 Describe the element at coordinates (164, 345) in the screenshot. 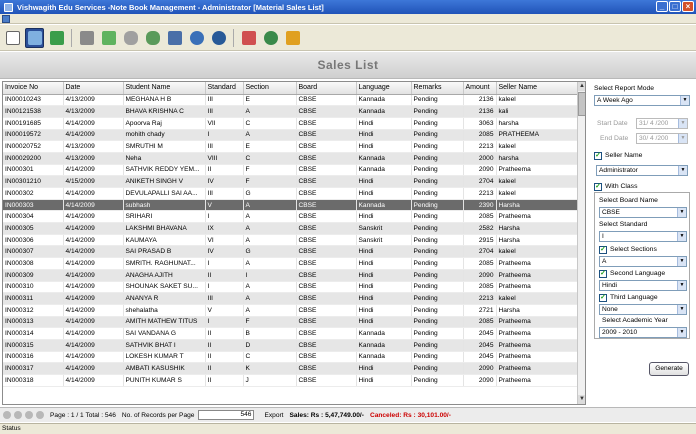

I see `table-cell: SATHVIK BHAT I` at that location.